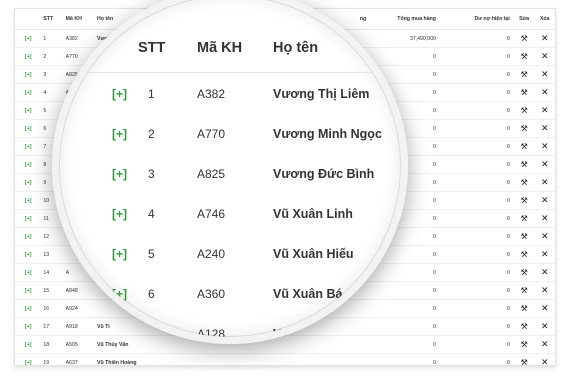 The image size is (570, 380). Describe the element at coordinates (81, 359) in the screenshot. I see `row-ma-kh: A637` at that location.